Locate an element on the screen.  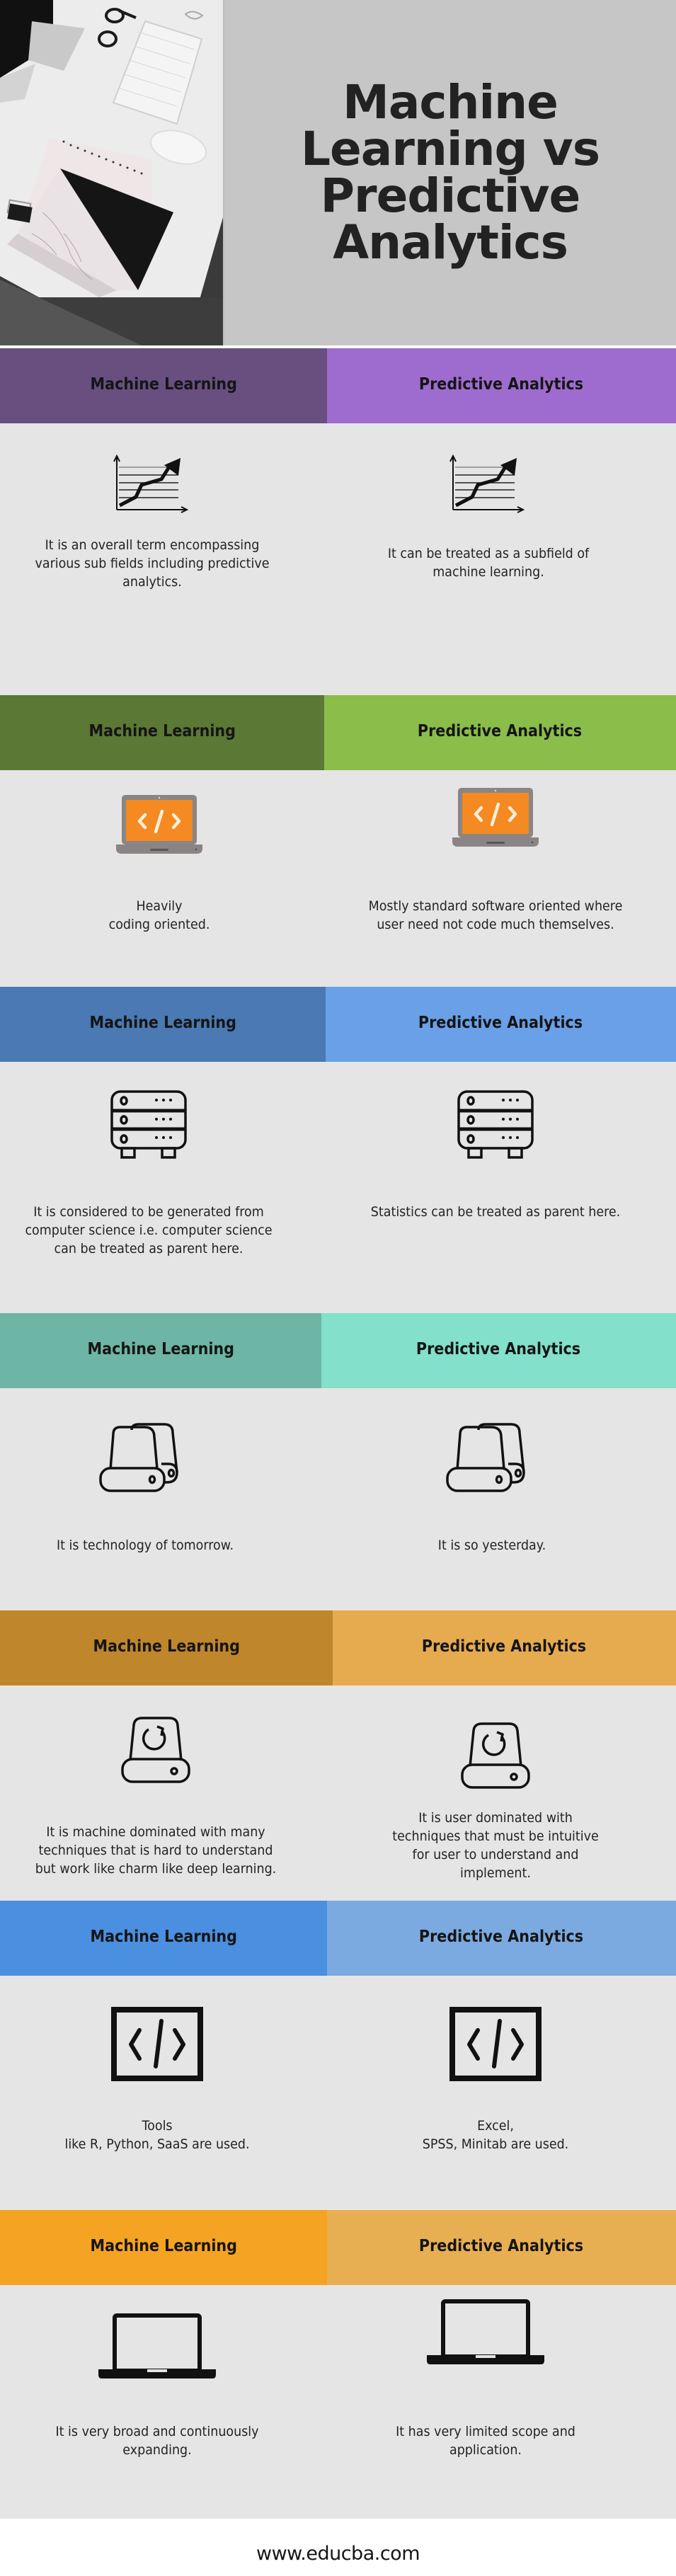
footer-url: www.educba.com is located at coordinates (338, 2554).